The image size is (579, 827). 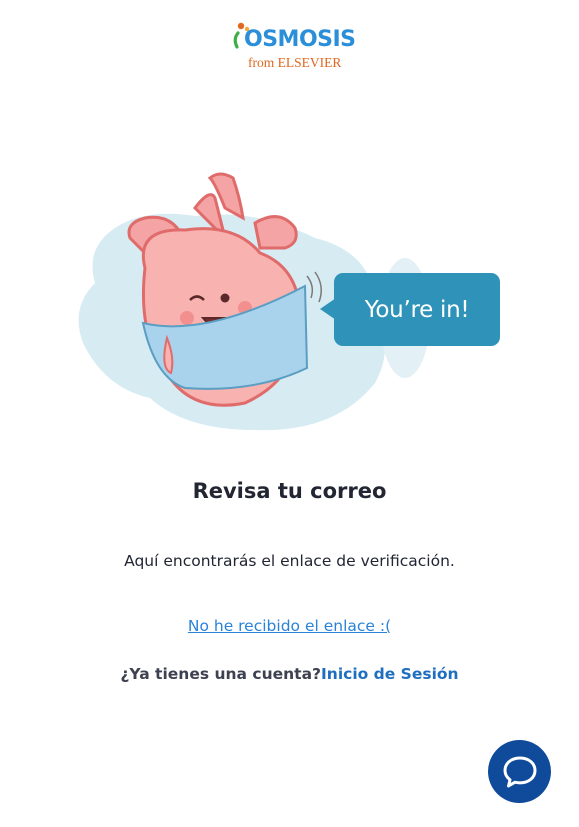 I want to click on chat-bubble-icon, so click(x=519, y=771).